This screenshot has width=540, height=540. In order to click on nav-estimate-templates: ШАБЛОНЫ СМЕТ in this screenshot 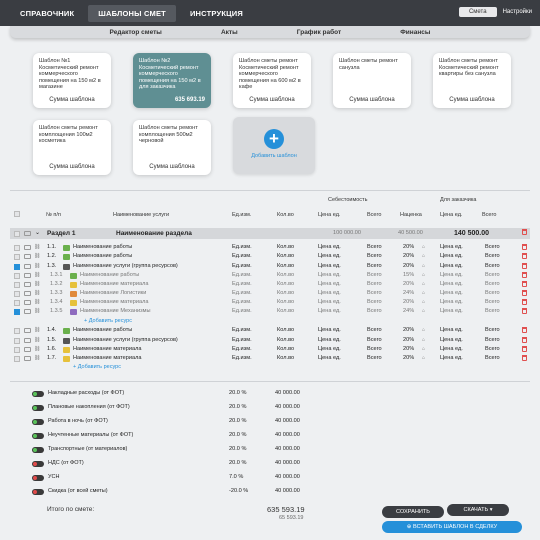, I will do `click(132, 13)`.